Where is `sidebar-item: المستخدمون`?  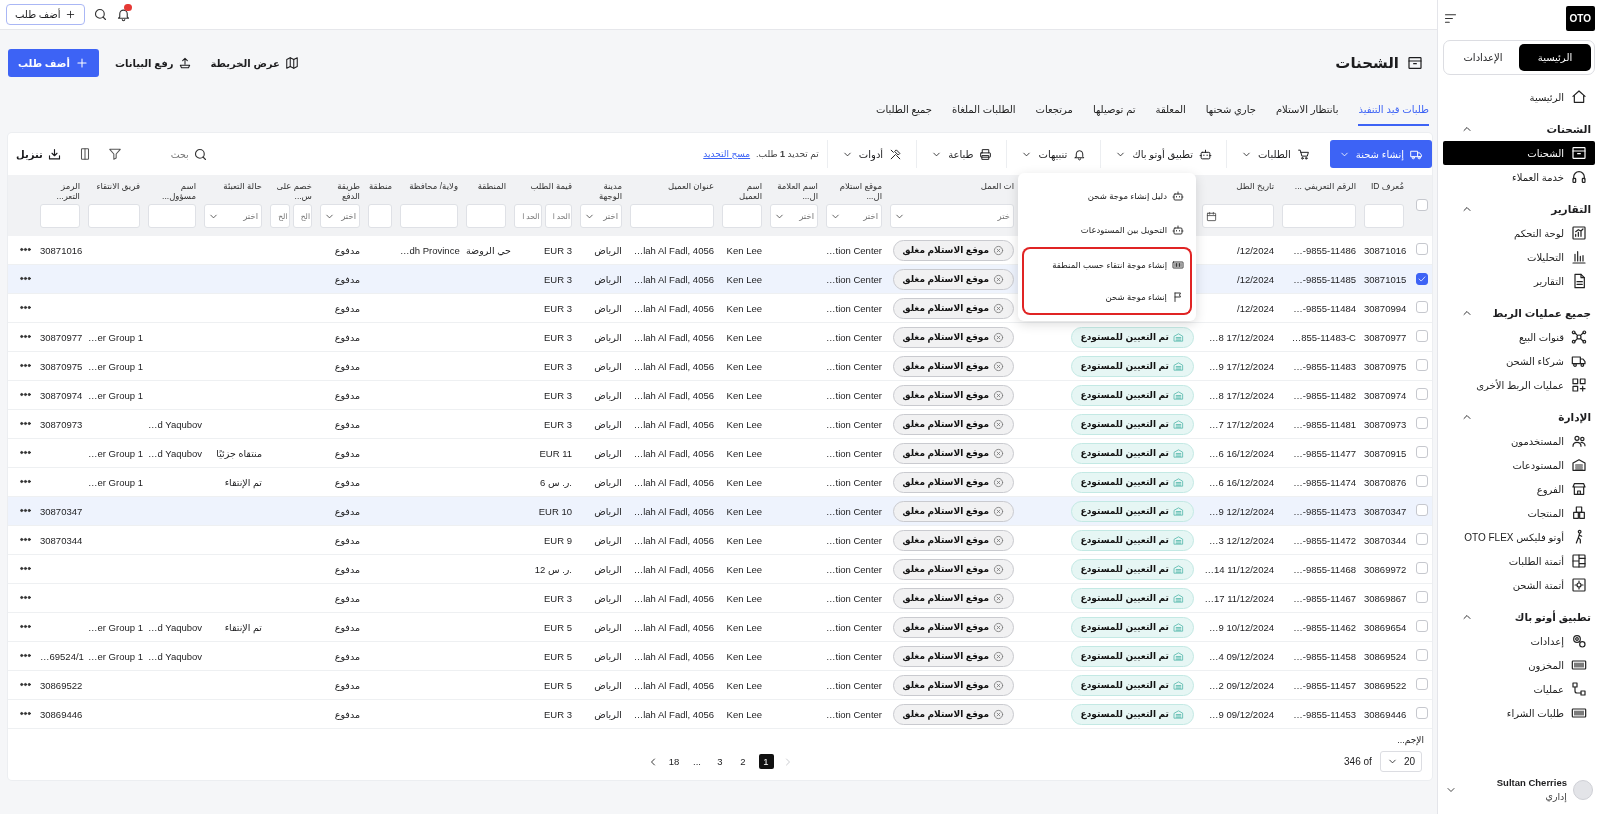 sidebar-item: المستخدمون is located at coordinates (1519, 441).